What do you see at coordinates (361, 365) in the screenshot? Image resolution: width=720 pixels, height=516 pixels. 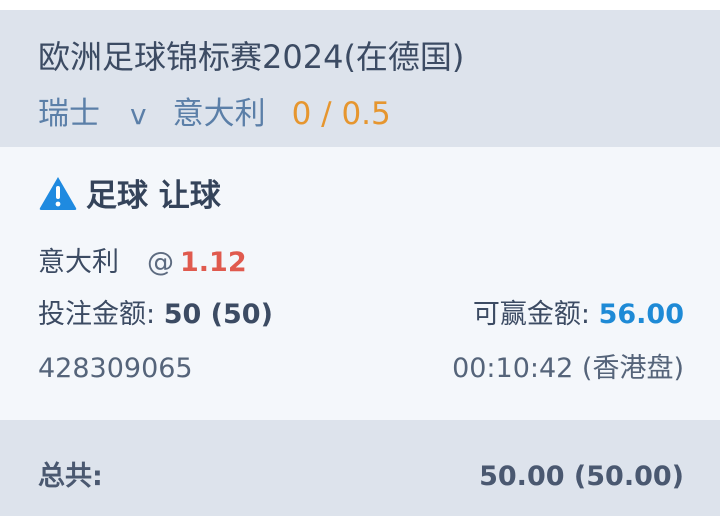 I see `ticket-row: 428309065 00:10:42 (香港盘)` at bounding box center [361, 365].